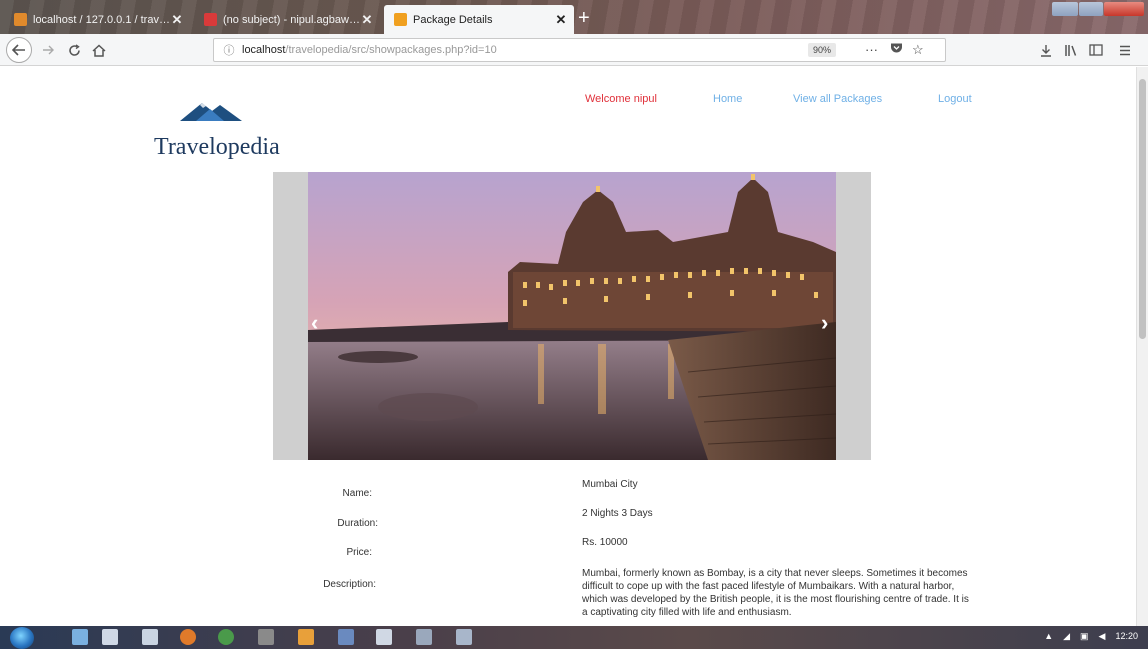 The image size is (1148, 649). Describe the element at coordinates (314, 323) in the screenshot. I see `carousel-prev-button: ‹` at that location.